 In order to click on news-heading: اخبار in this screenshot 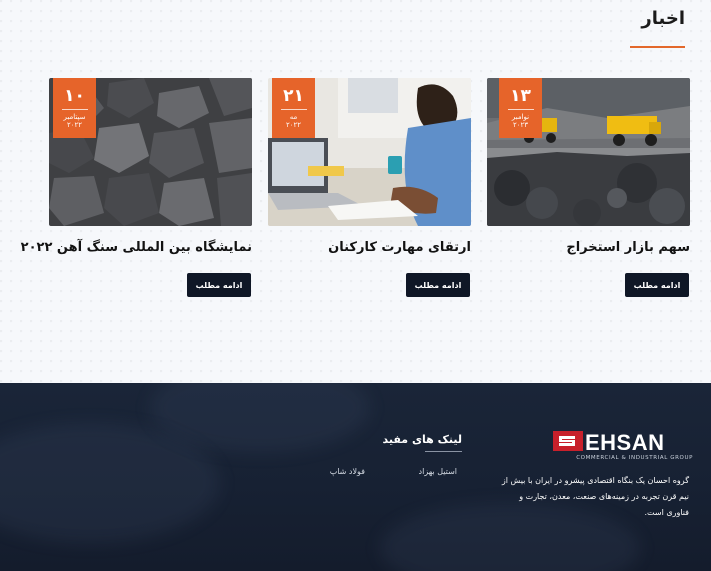, I will do `click(663, 18)`.